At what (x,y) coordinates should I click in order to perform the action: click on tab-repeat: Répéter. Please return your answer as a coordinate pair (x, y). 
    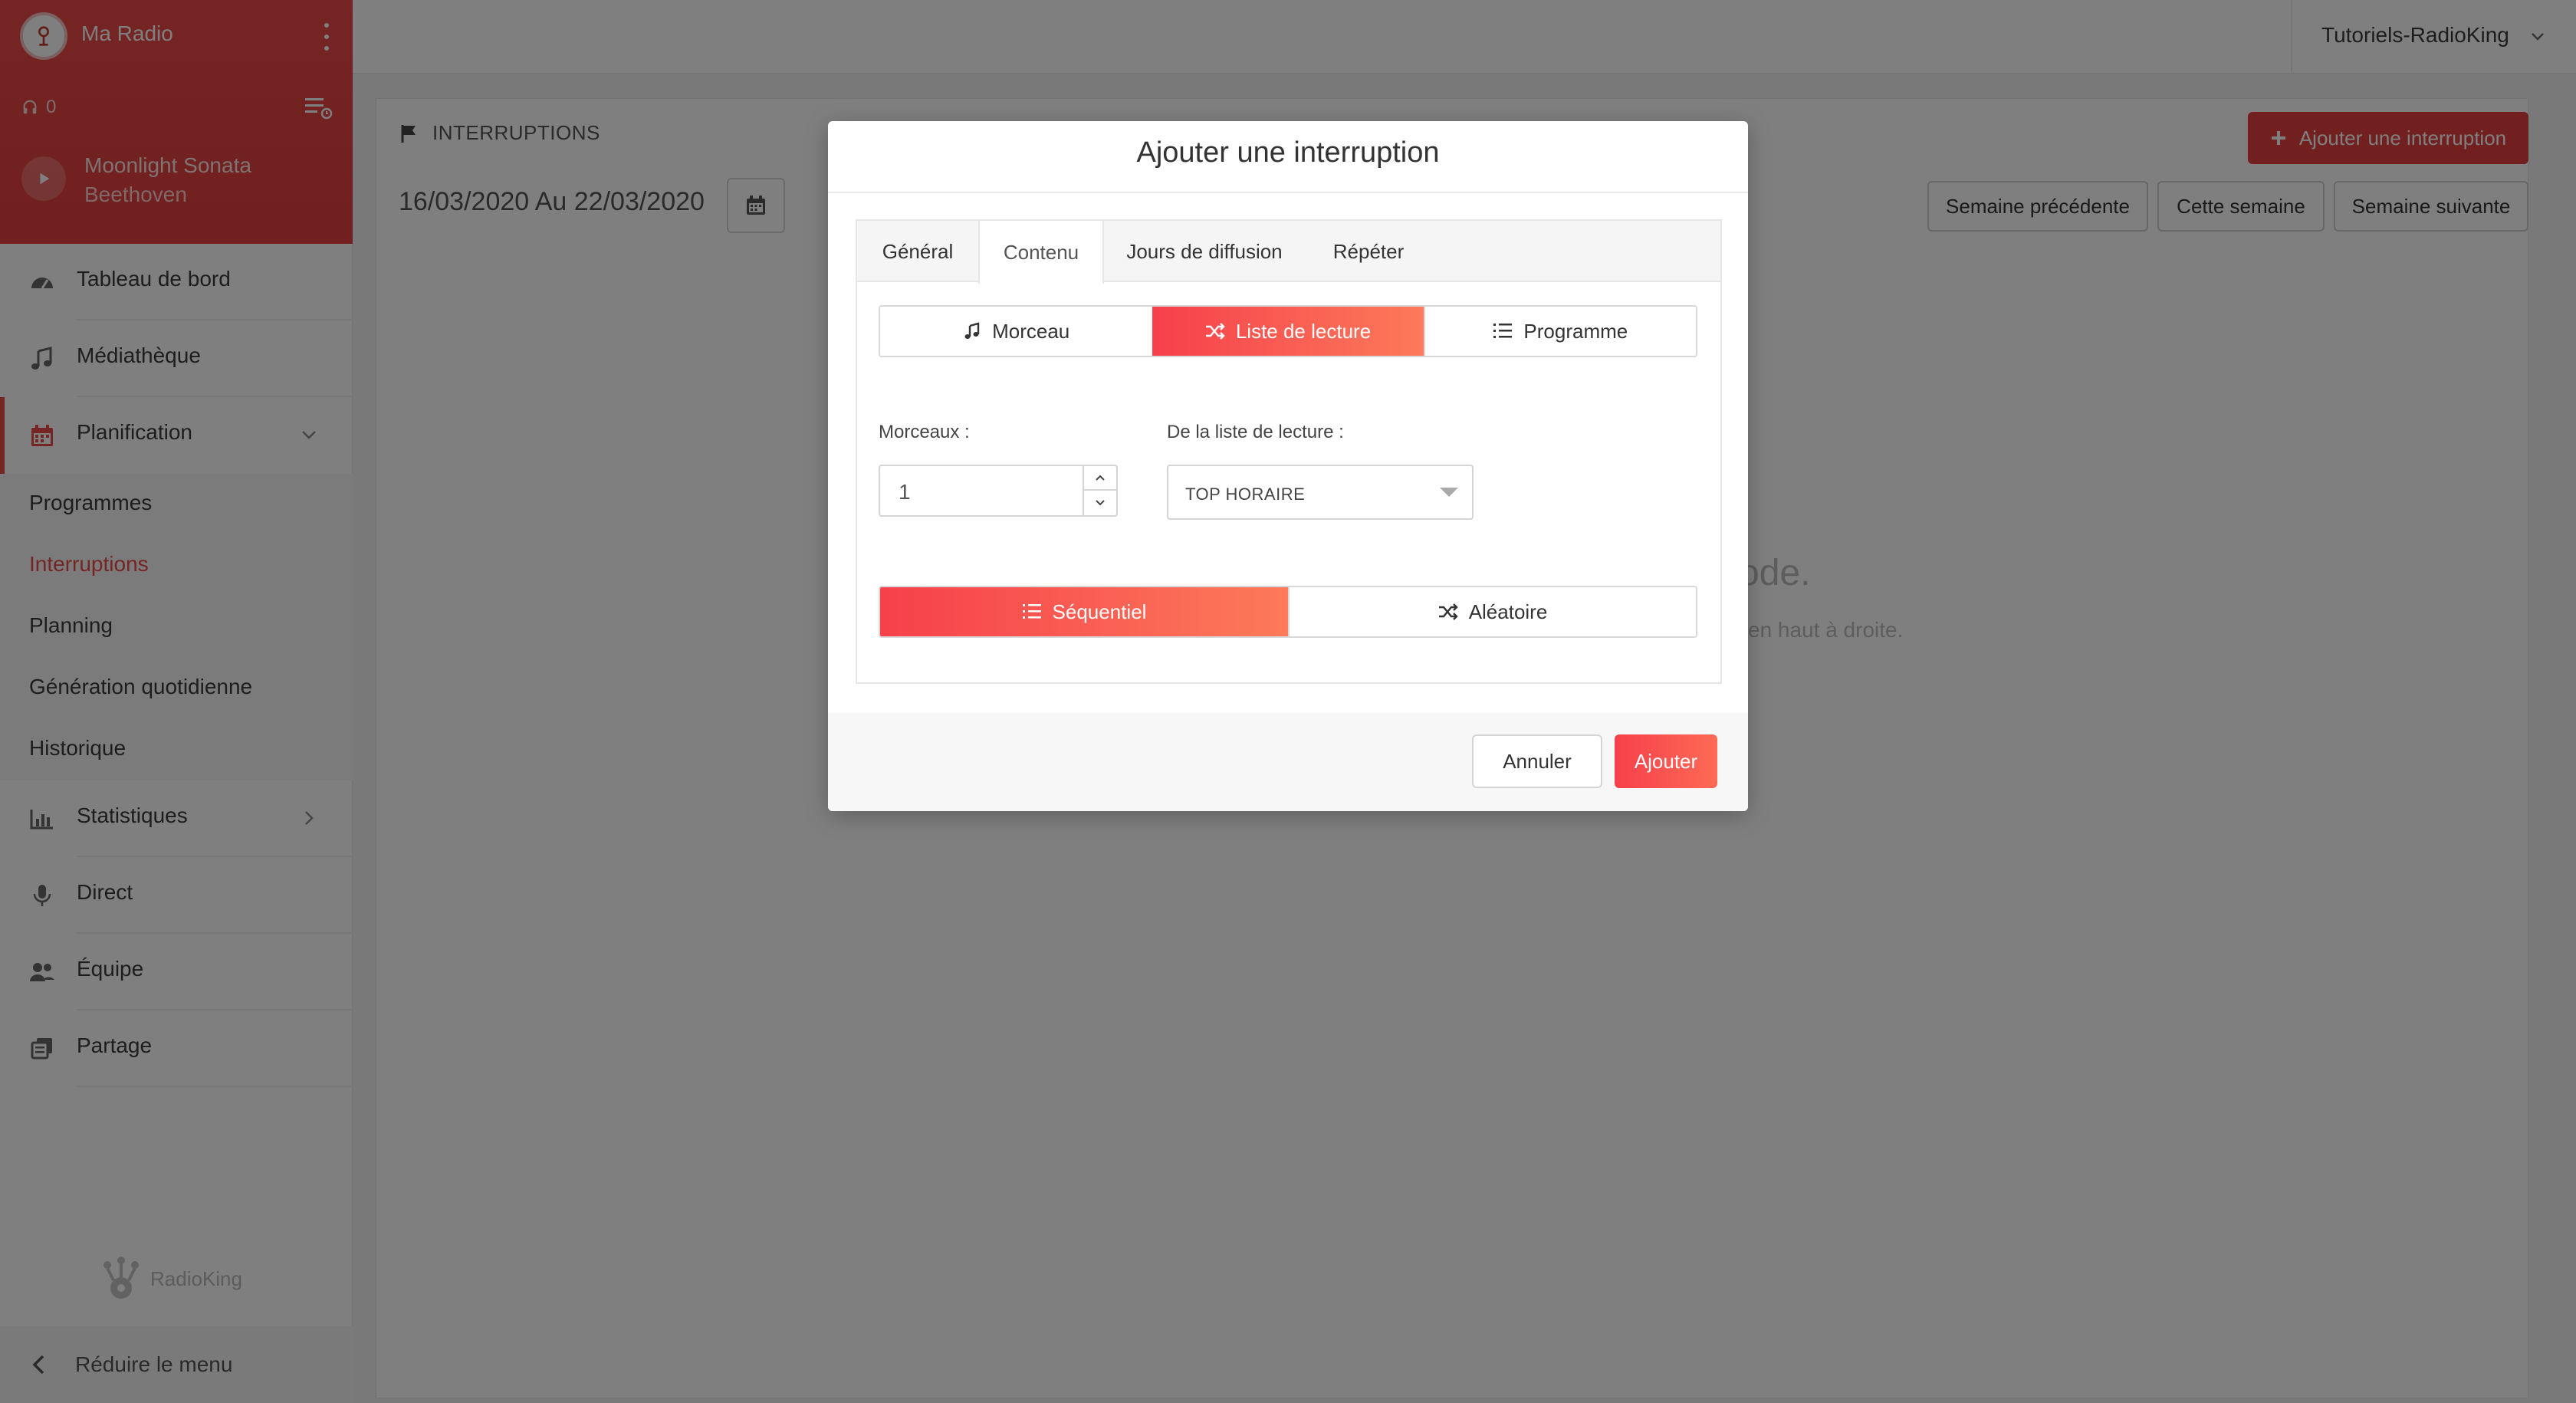
    Looking at the image, I should click on (1368, 252).